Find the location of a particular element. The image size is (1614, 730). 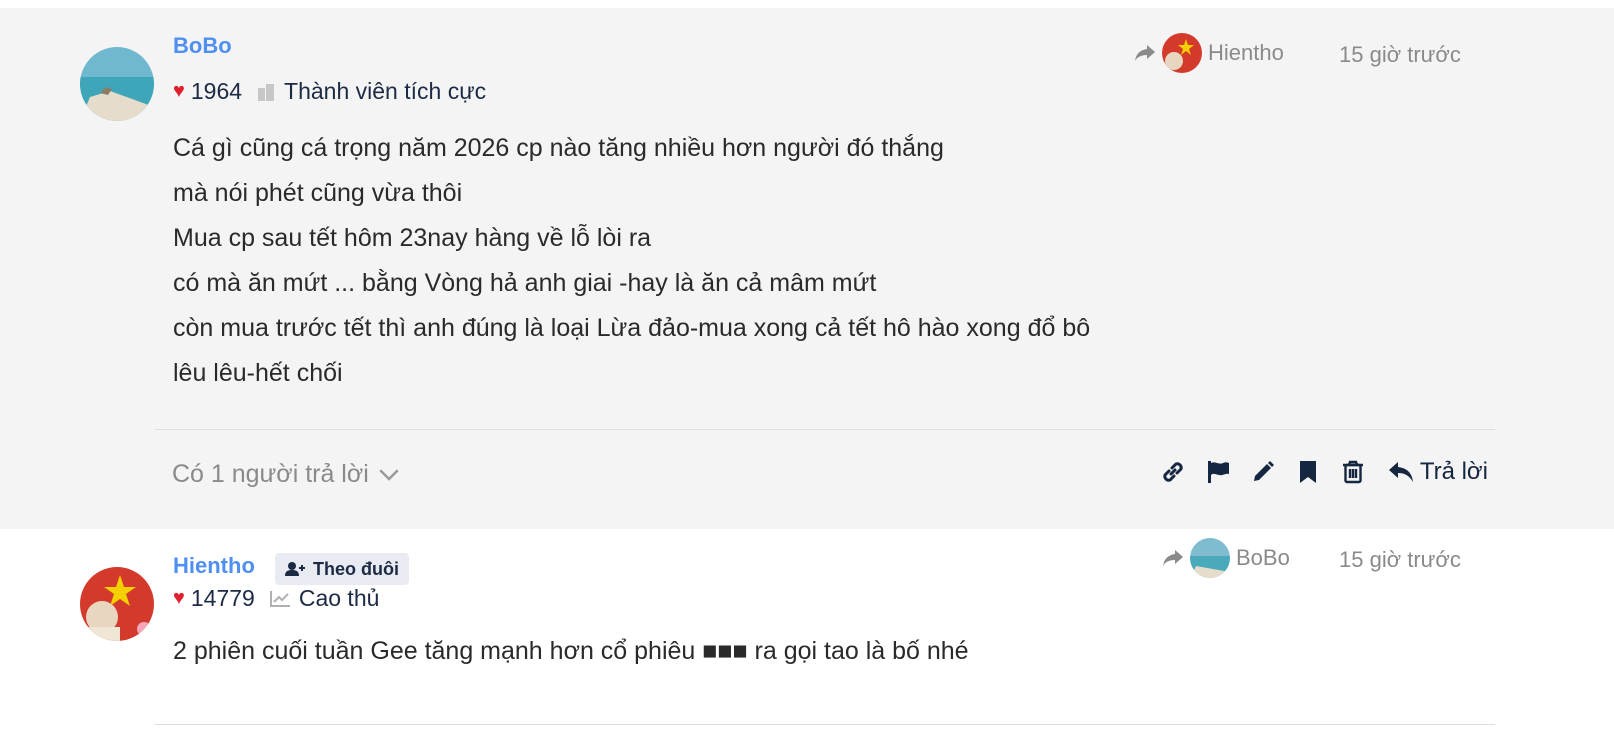

author-meta: ♥ 1964 Thành viên tích cực is located at coordinates (329, 91).